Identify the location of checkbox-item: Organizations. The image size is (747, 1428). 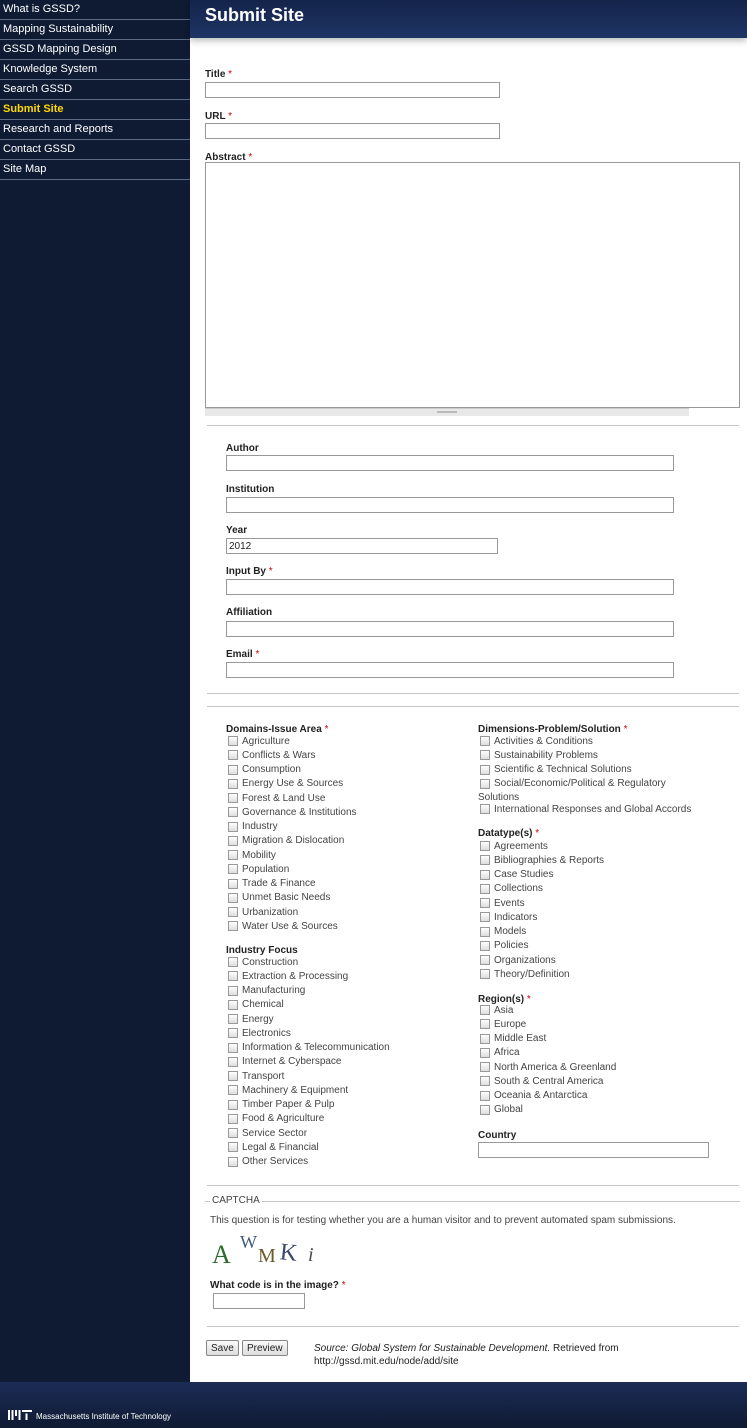
(542, 960).